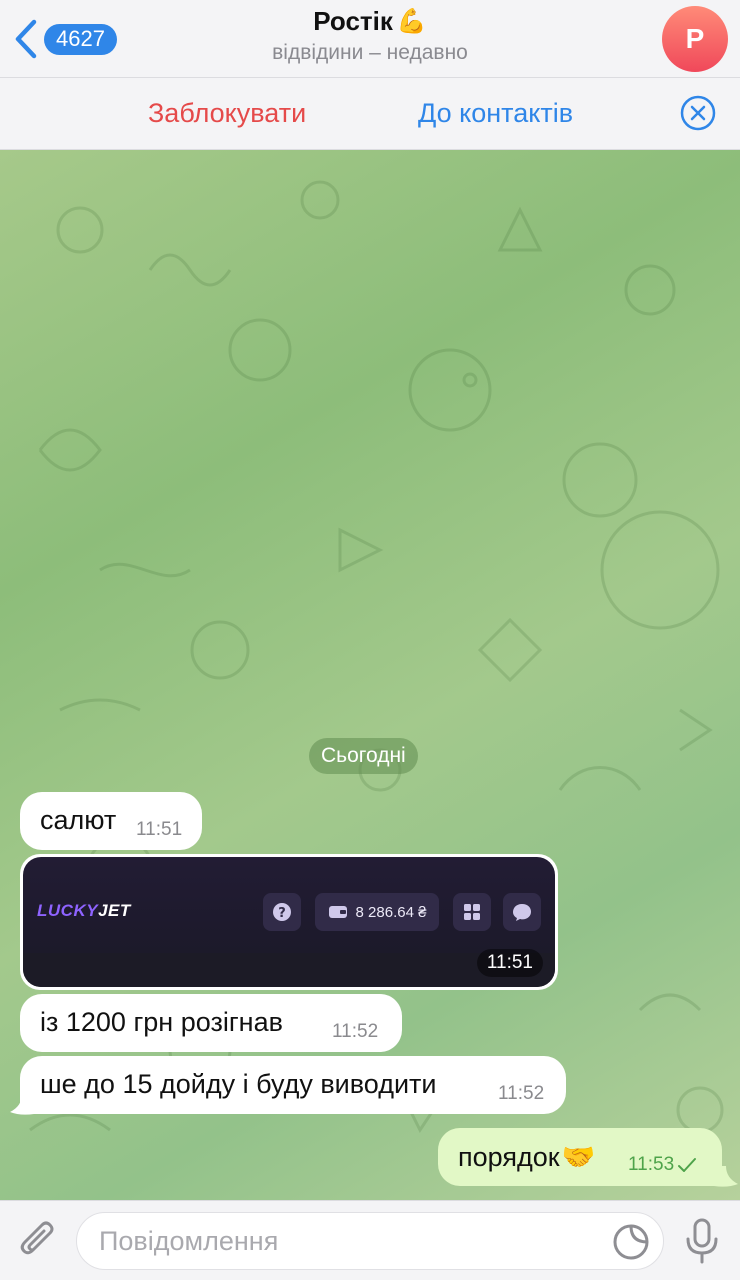  Describe the element at coordinates (370, 52) in the screenshot. I see `last-seen-status: відвідини – недавно` at that location.